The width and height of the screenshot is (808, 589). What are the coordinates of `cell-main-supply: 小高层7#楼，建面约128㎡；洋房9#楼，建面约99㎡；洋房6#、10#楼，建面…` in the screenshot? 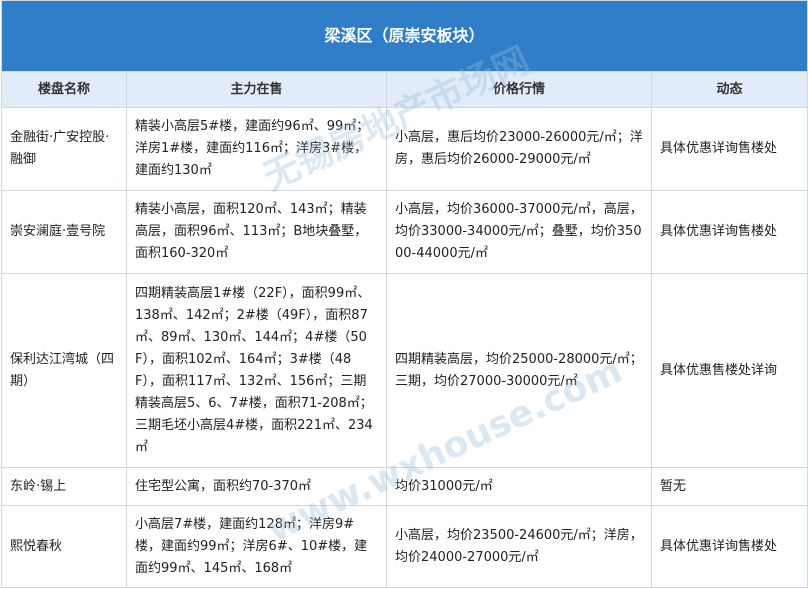 It's located at (256, 546).